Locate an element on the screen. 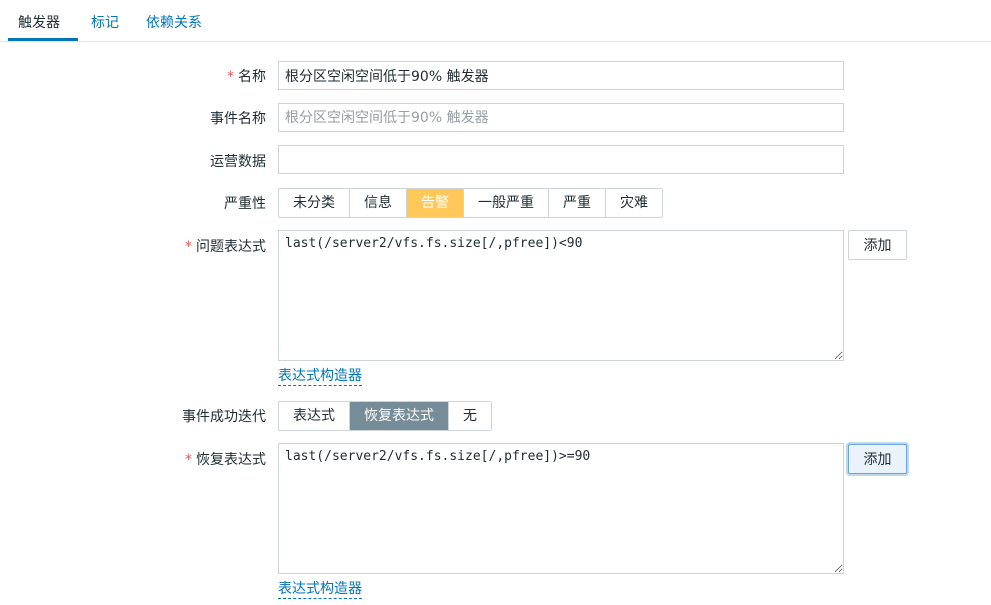  problem-expression-label: * 问题表达式 is located at coordinates (225, 247).